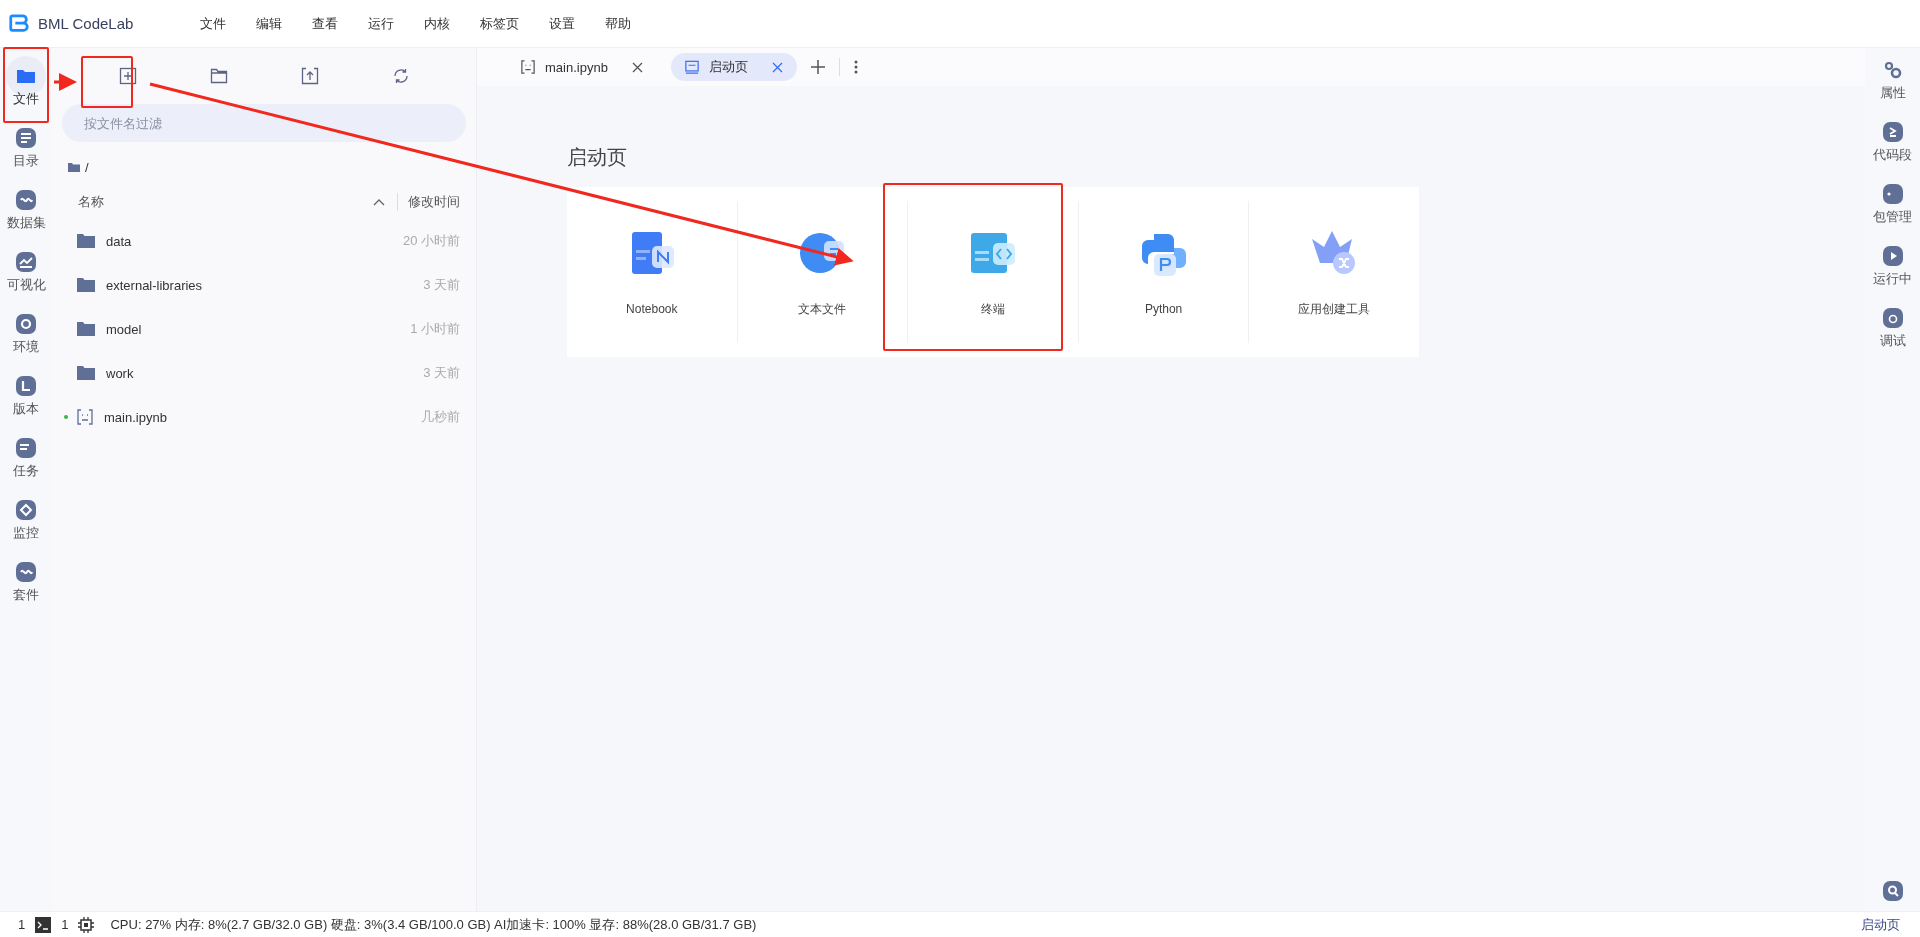 The height and width of the screenshot is (937, 1920). I want to click on gears-icon, so click(1892, 70).